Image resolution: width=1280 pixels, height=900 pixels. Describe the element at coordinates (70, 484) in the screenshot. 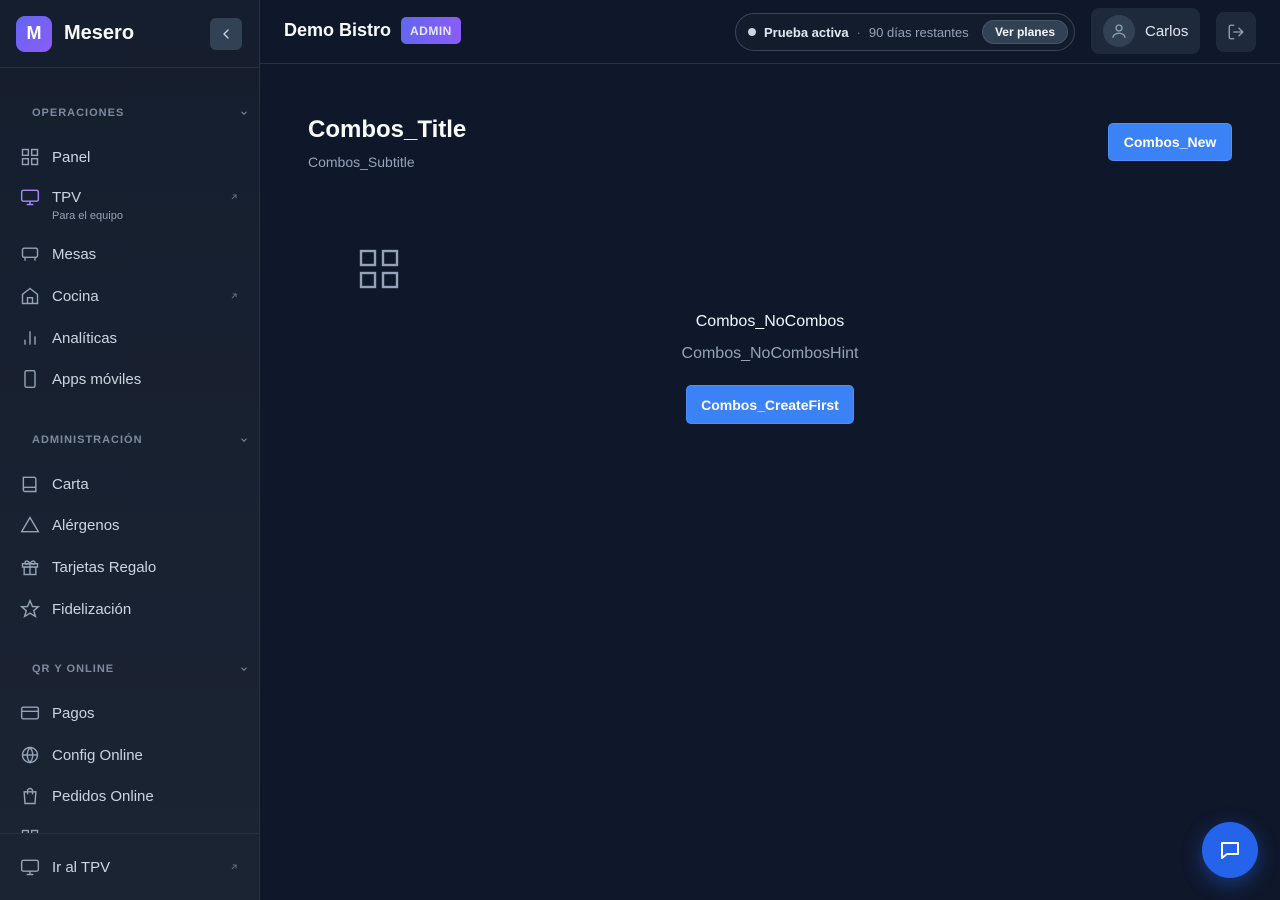

I see `sidebar-item-label: Carta` at that location.